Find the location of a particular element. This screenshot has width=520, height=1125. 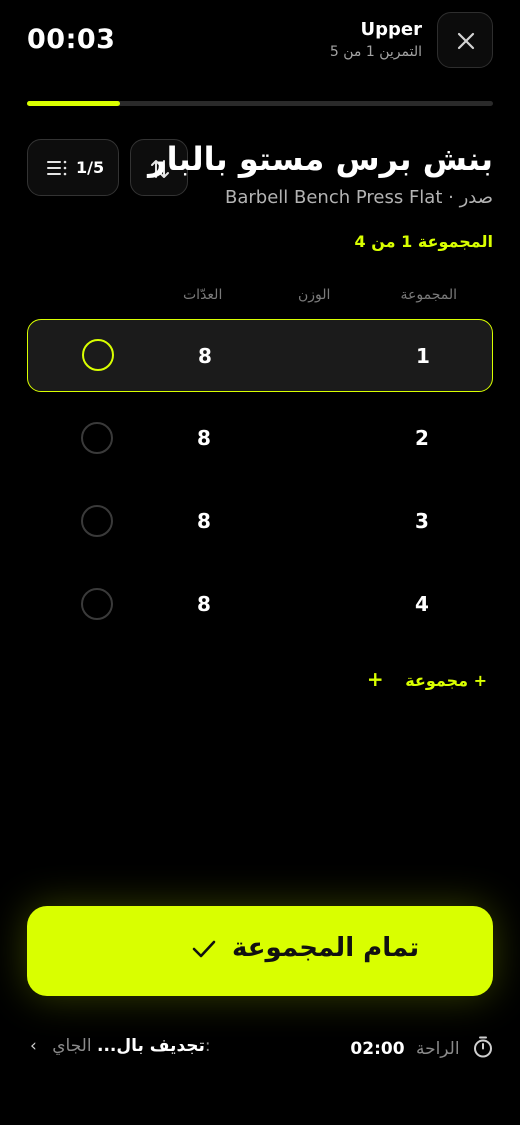

next-exercise: ‹ تجديف بال... الجاي: is located at coordinates (120, 1046).